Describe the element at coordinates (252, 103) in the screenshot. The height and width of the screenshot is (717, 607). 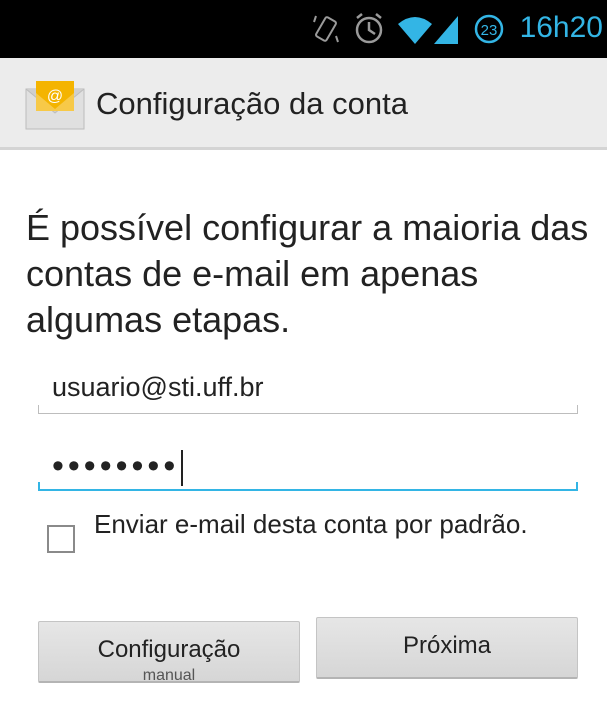
I see `page-title: Configuração da conta` at that location.